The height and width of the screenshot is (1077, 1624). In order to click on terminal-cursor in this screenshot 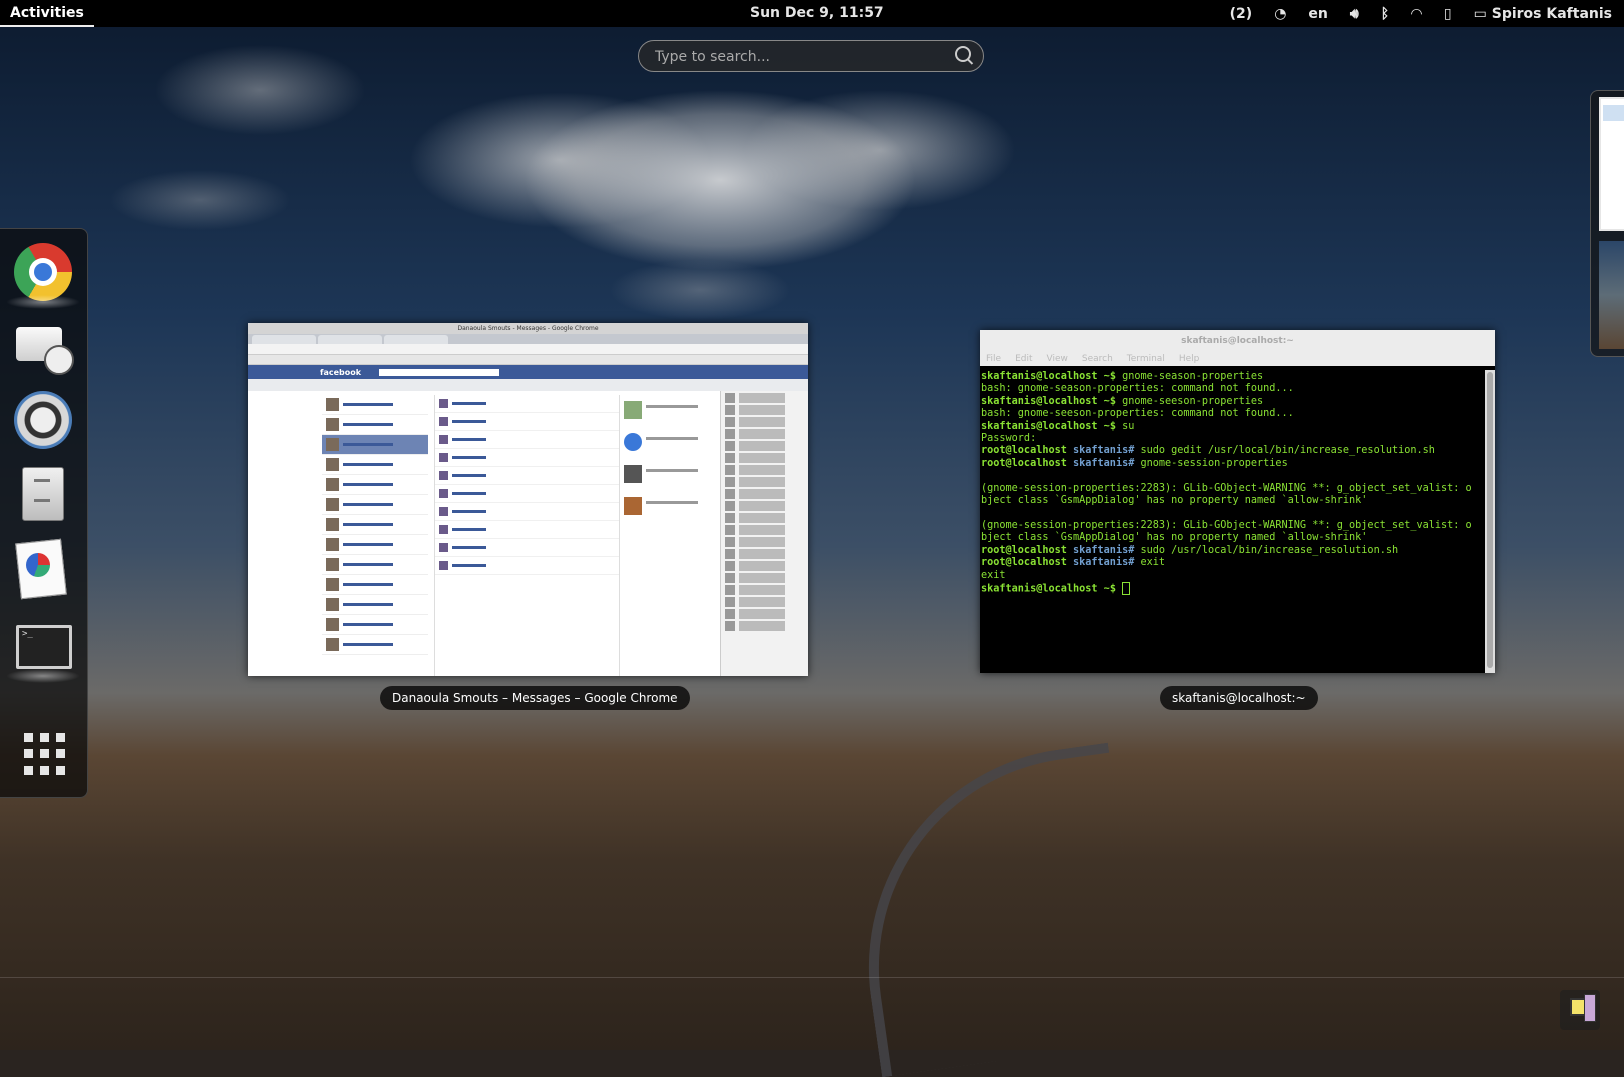, I will do `click(1126, 588)`.